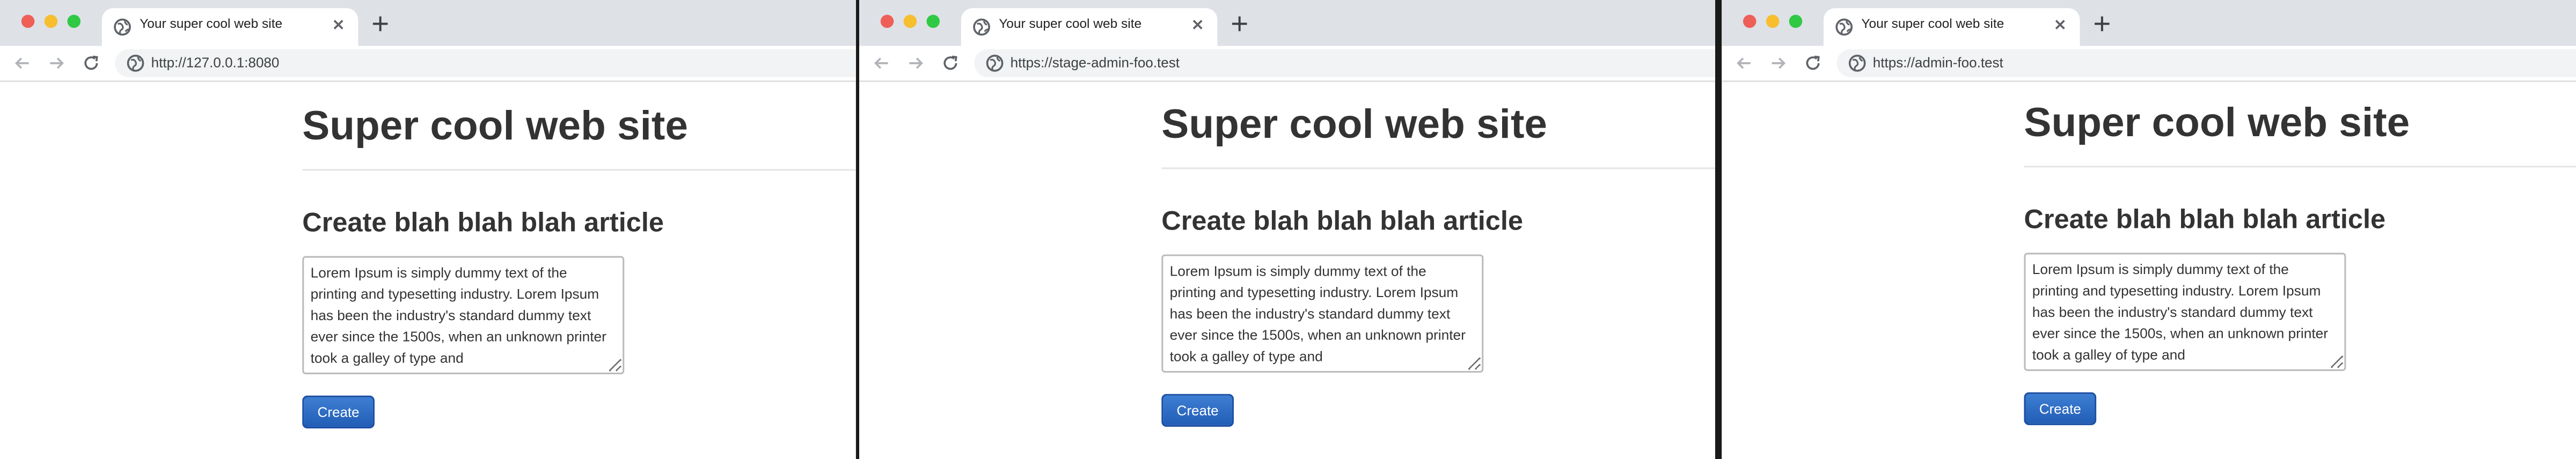  What do you see at coordinates (485, 63) in the screenshot?
I see `address-bar: http://127.0.0.1:8080` at bounding box center [485, 63].